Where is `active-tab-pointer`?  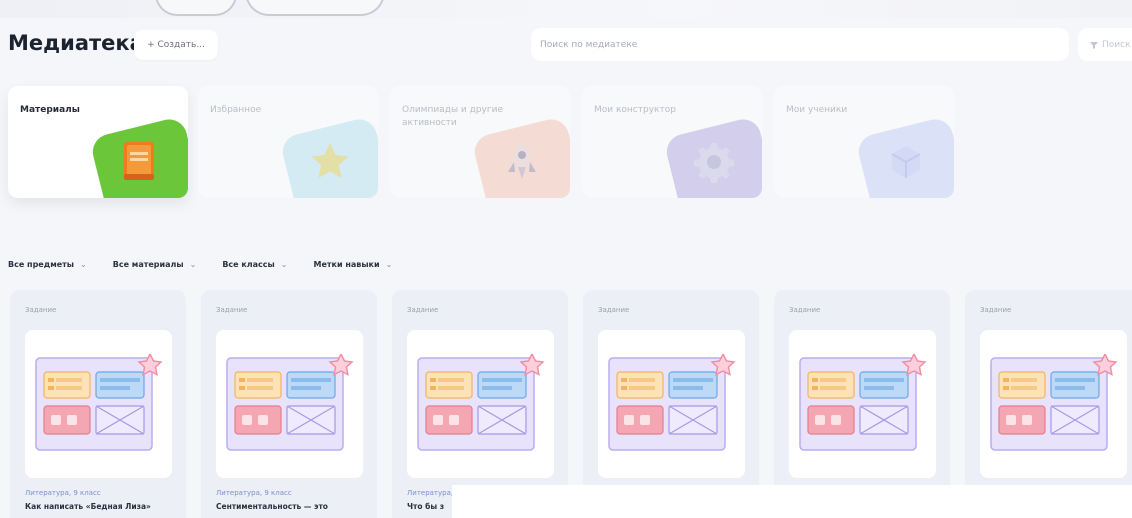
active-tab-pointer is located at coordinates (99, 225).